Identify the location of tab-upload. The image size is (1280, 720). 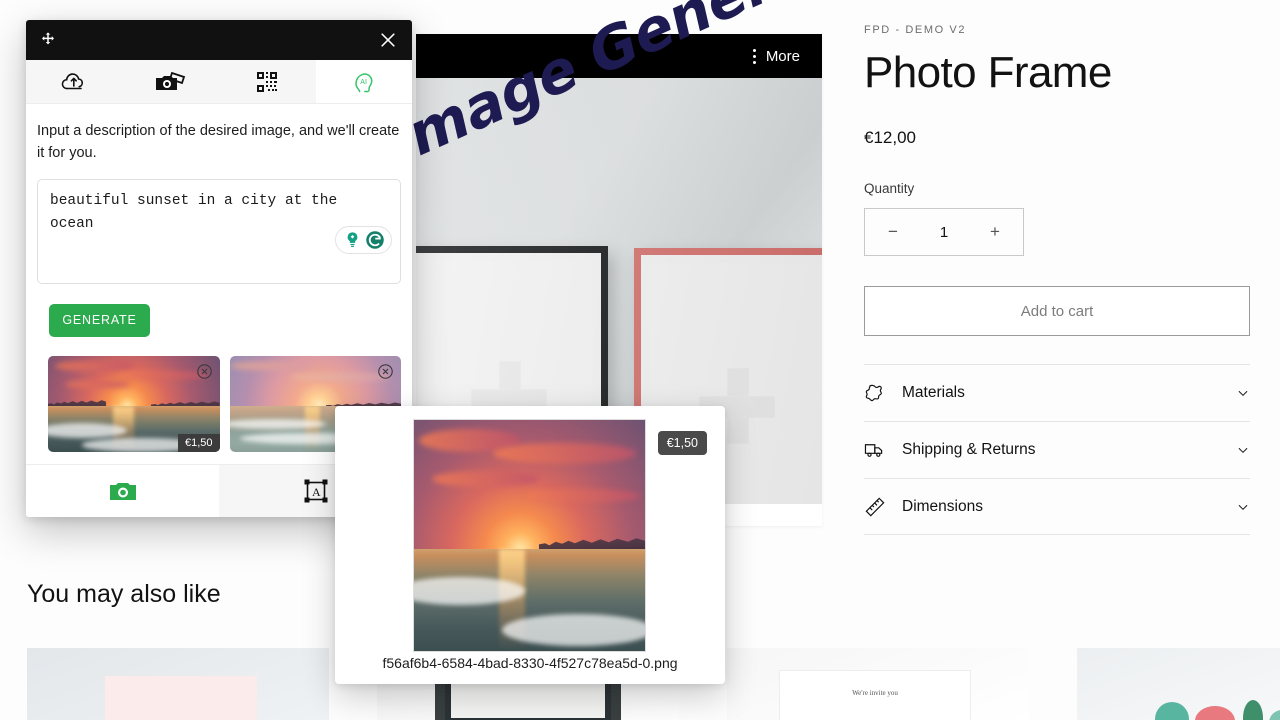
(74, 81).